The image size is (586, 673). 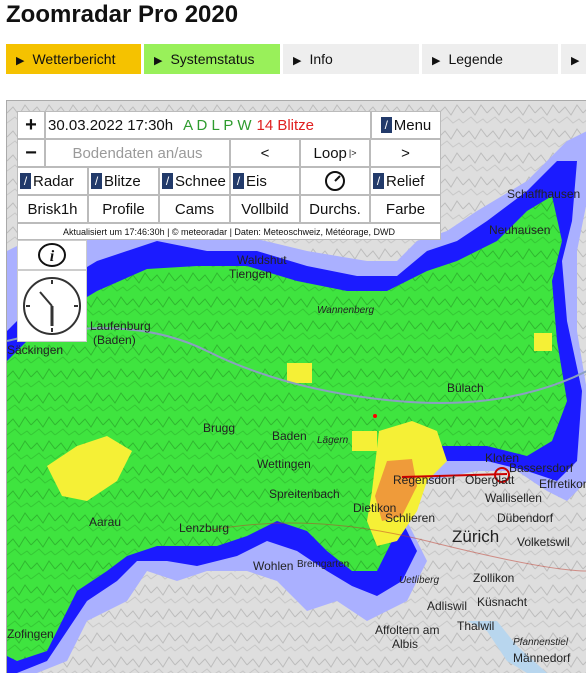 I want to click on place-label: Wohlen, so click(x=273, y=566).